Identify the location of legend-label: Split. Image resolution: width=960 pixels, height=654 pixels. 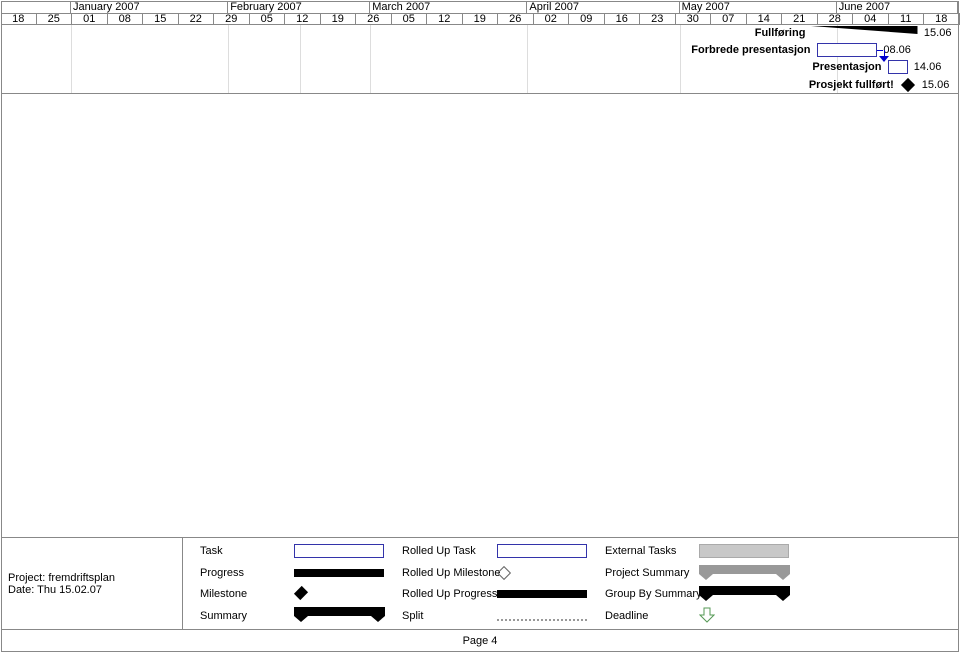
(413, 616).